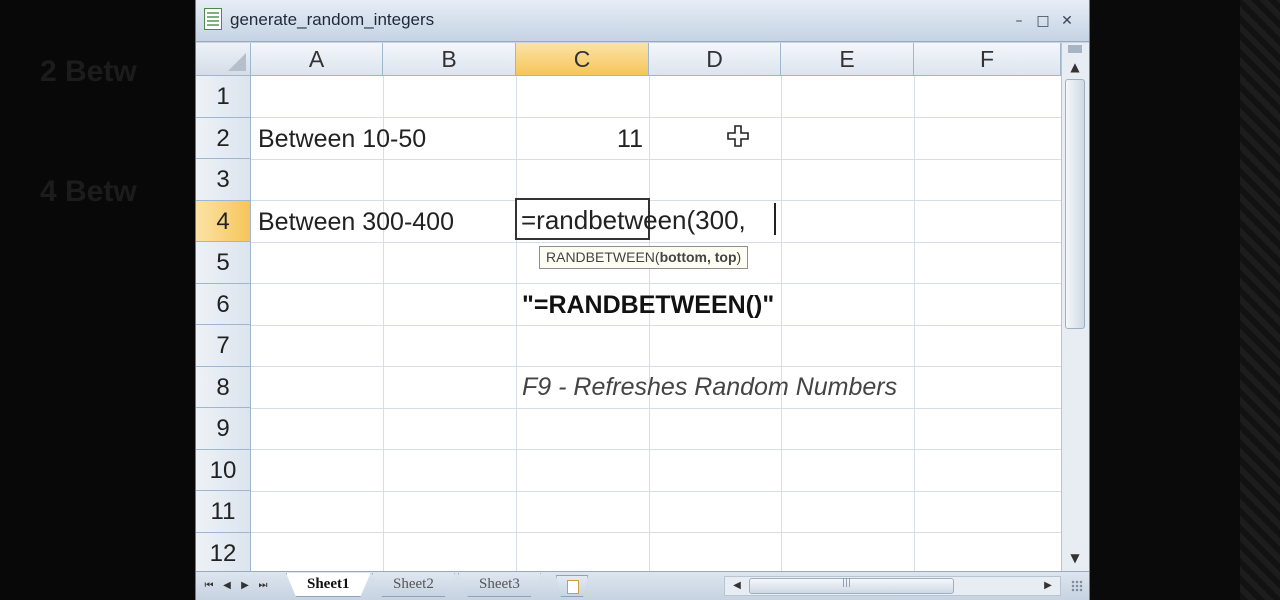 Image resolution: width=1280 pixels, height=600 pixels. I want to click on vertical-scrollbar: ▲ ▼, so click(1075, 307).